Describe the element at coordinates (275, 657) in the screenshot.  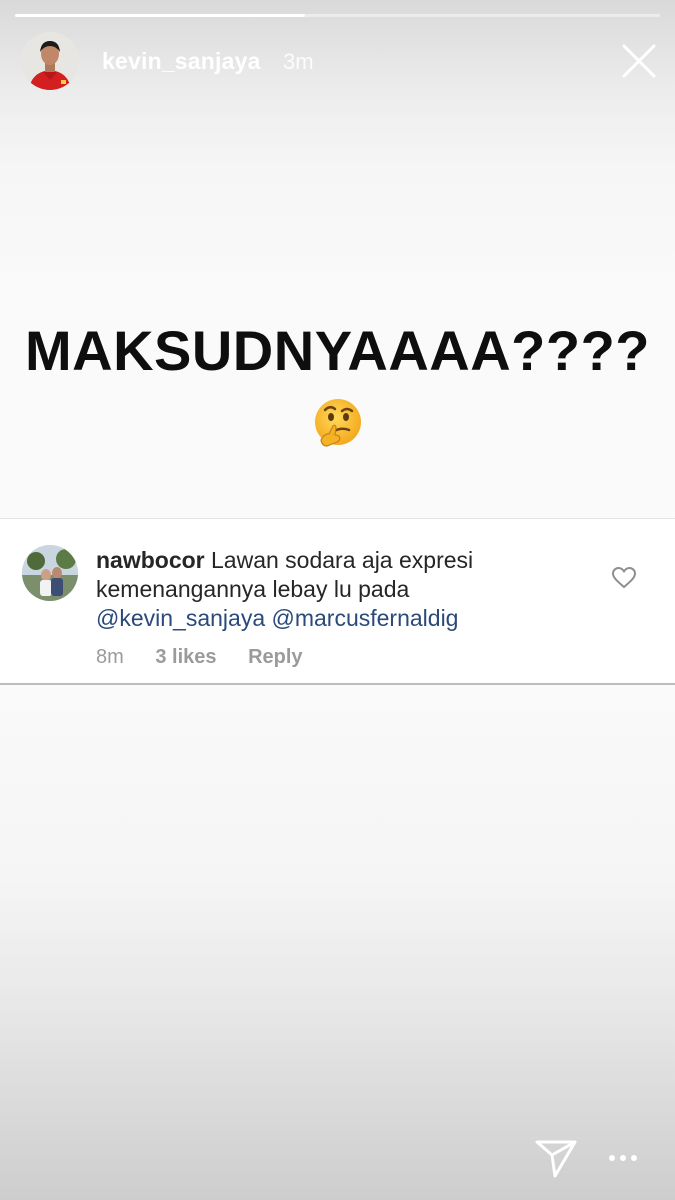
I see `reply-button: Reply` at that location.